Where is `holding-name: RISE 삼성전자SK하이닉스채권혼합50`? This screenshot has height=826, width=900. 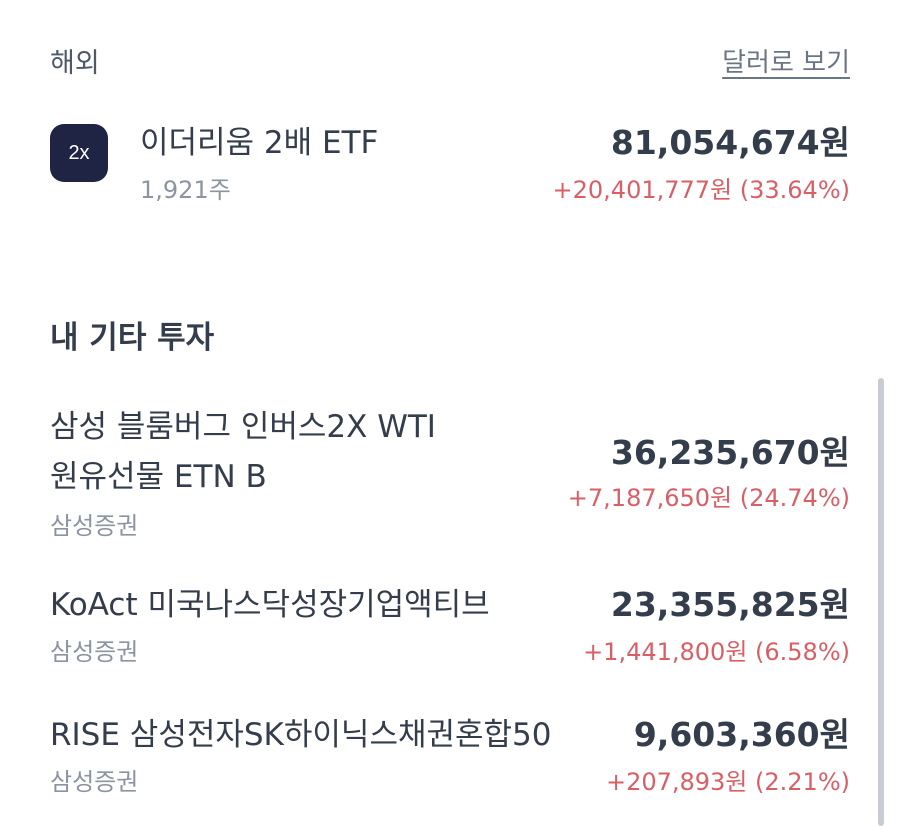
holding-name: RISE 삼성전자SK하이닉스채권혼합50 is located at coordinates (301, 735).